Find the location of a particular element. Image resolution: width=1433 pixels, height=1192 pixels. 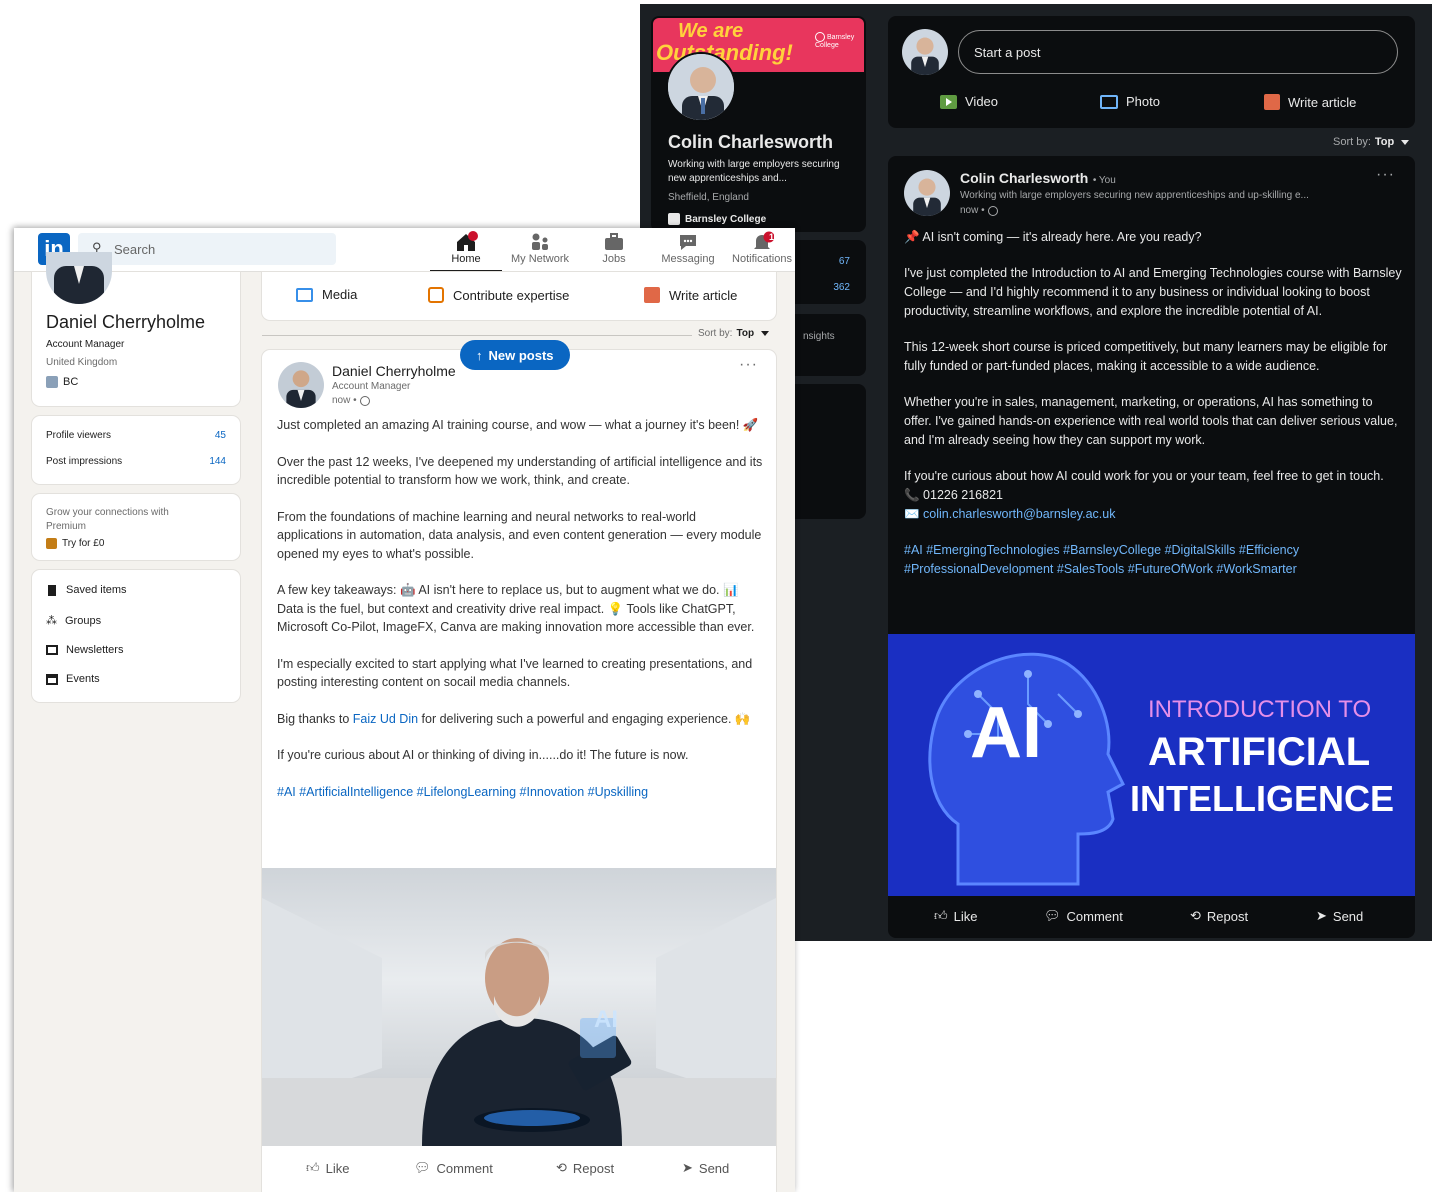

start-post-input: Start a post is located at coordinates (1178, 52).